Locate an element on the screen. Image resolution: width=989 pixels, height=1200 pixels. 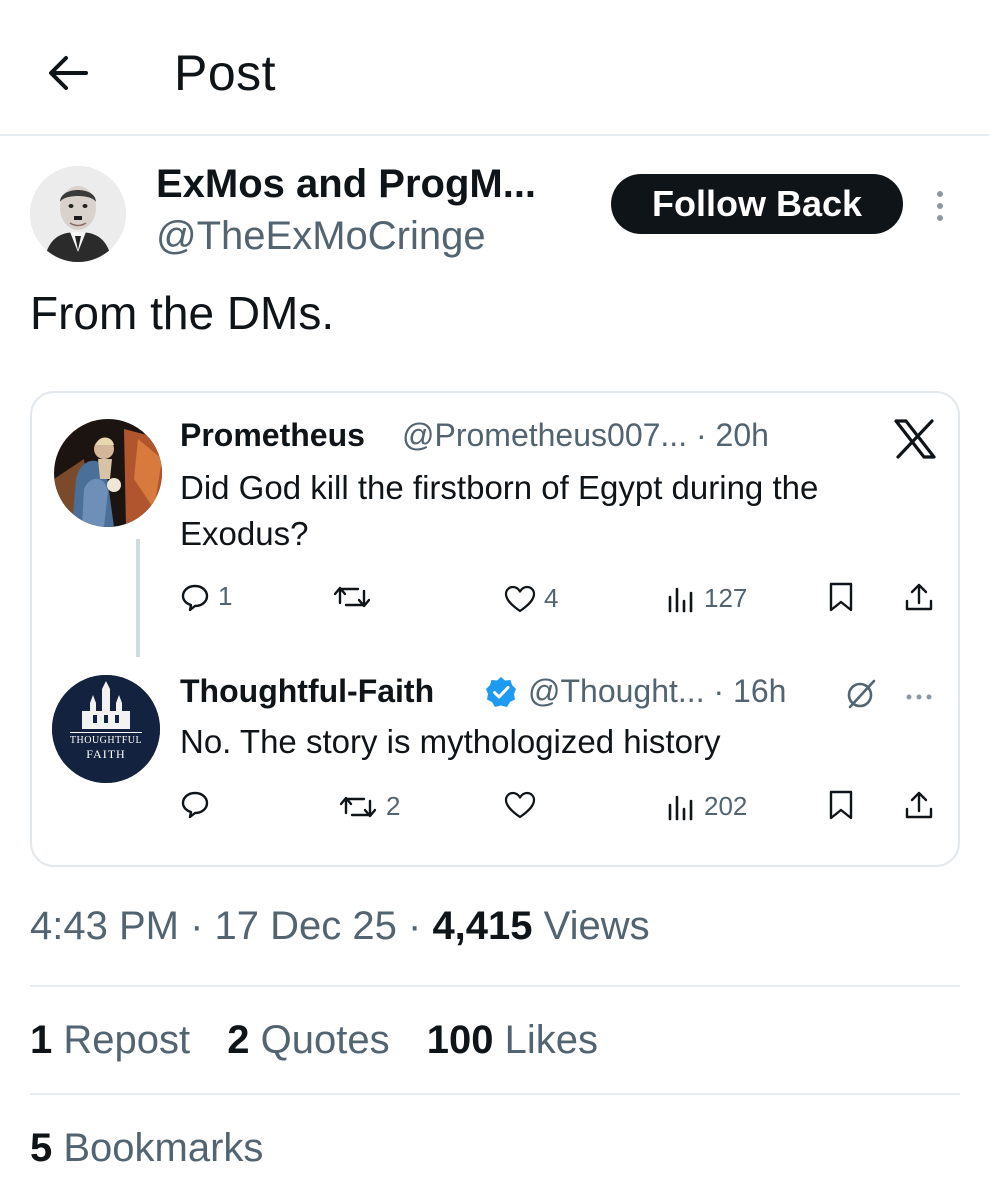
post-timestamp: 4:43 PM · 17 Dec 25 · 4,415 Views is located at coordinates (340, 926).